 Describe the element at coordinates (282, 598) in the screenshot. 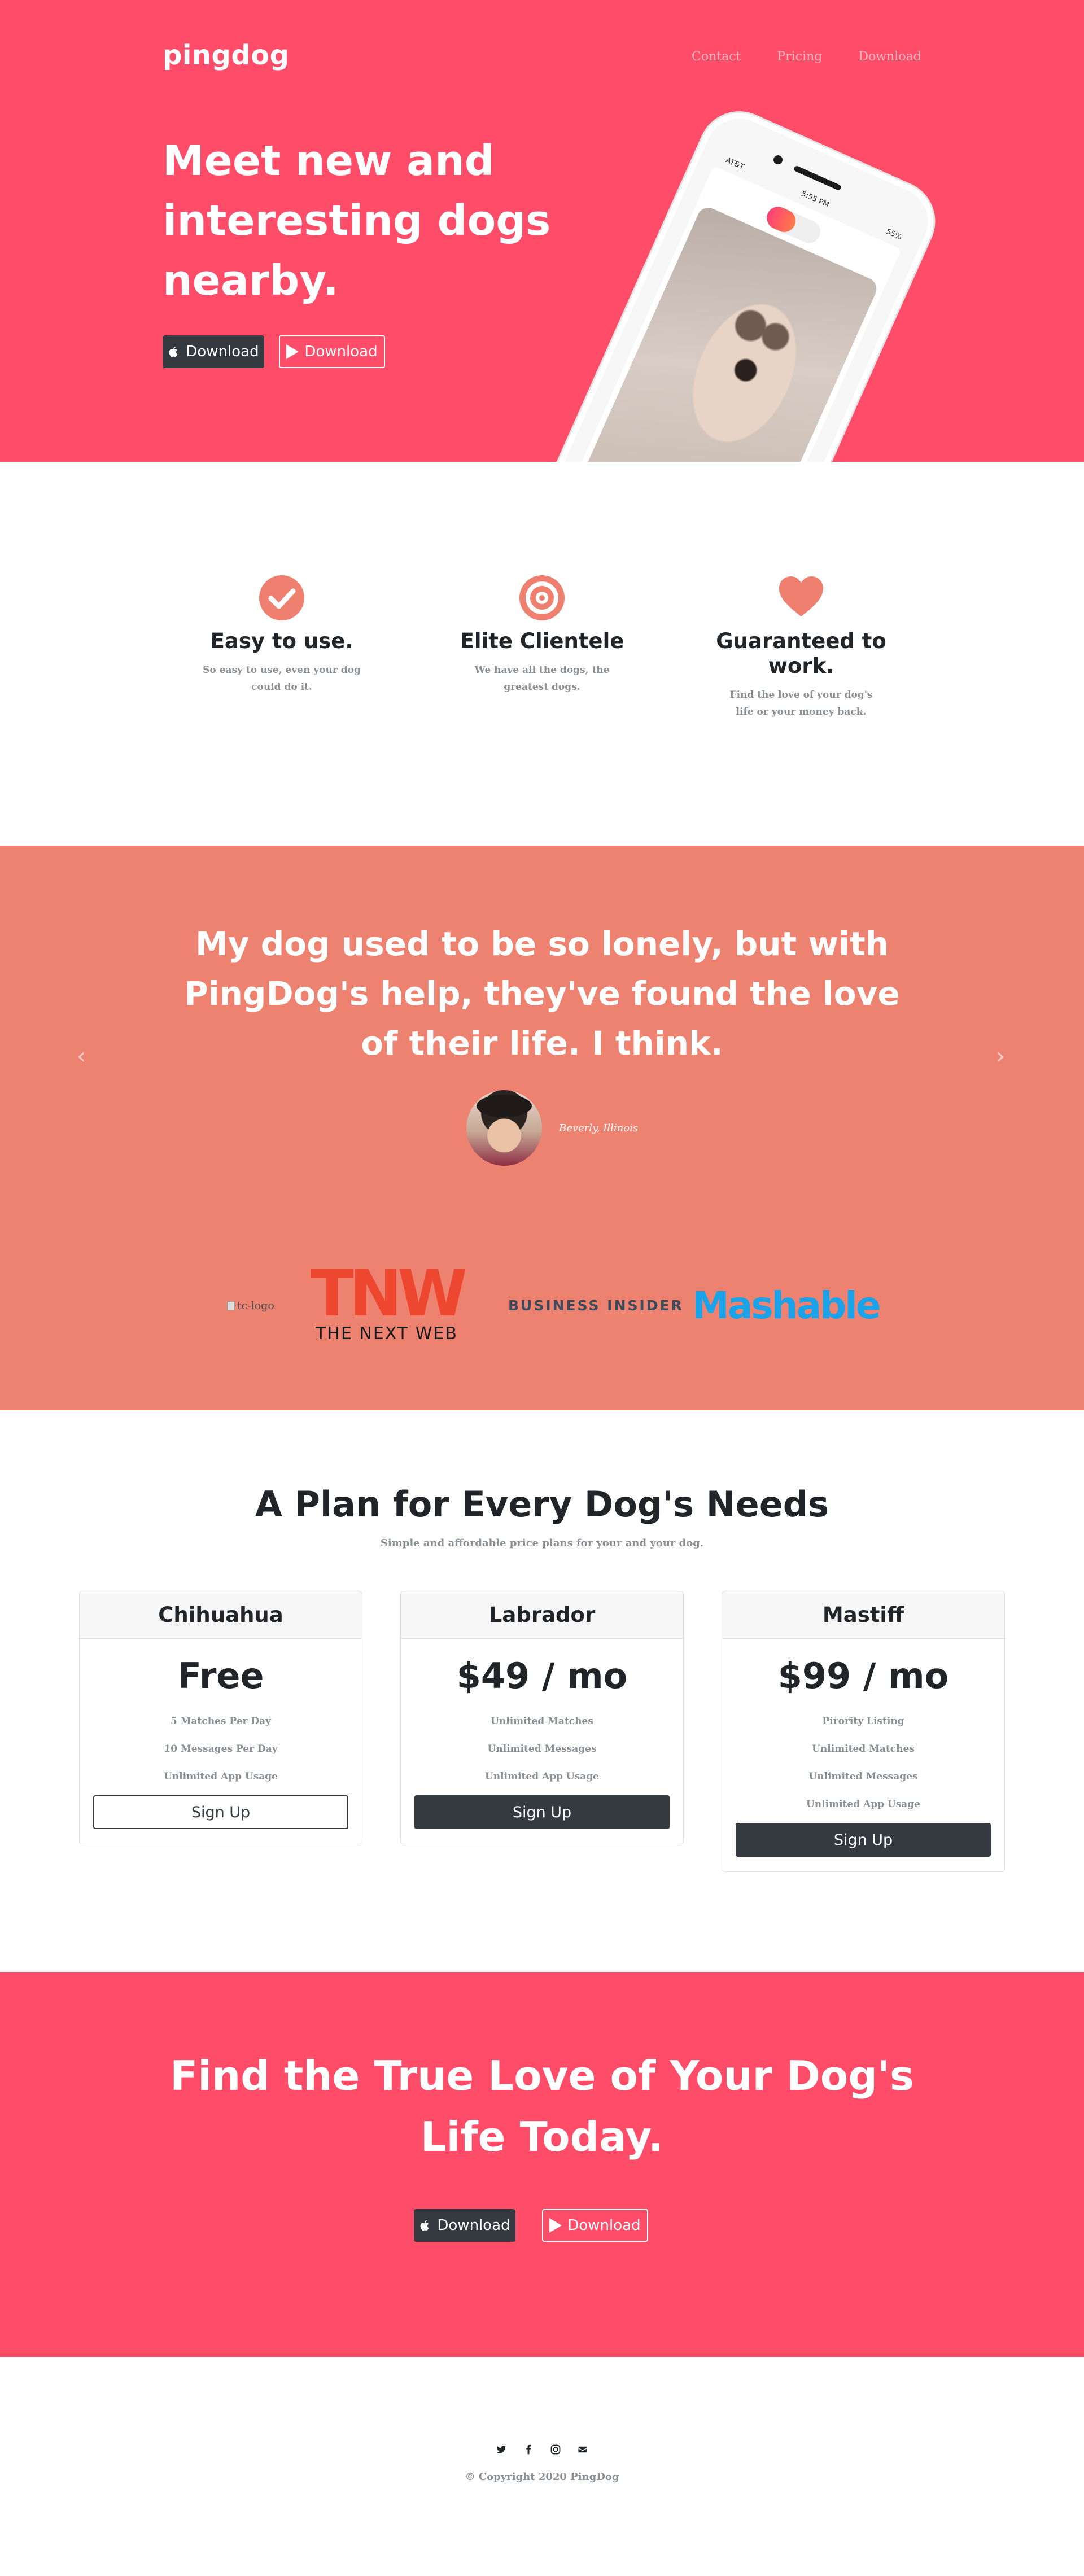

I see `check-circle-icon` at that location.